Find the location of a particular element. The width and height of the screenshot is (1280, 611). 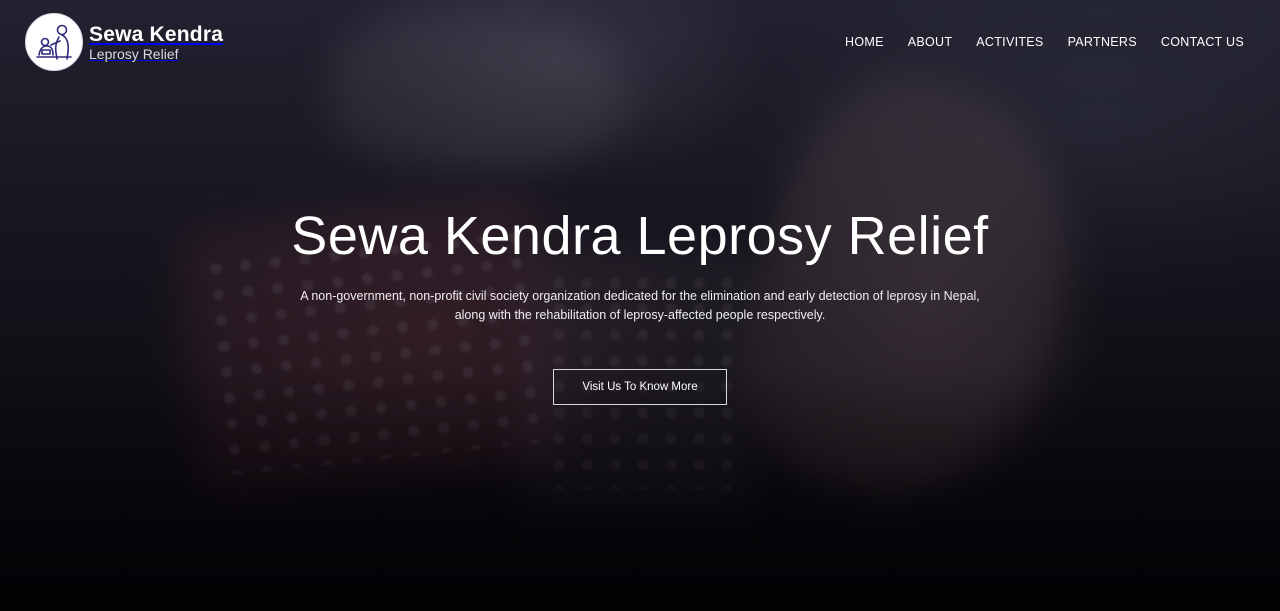

hero-title: Sewa Kendra Leprosy Relief is located at coordinates (640, 236).